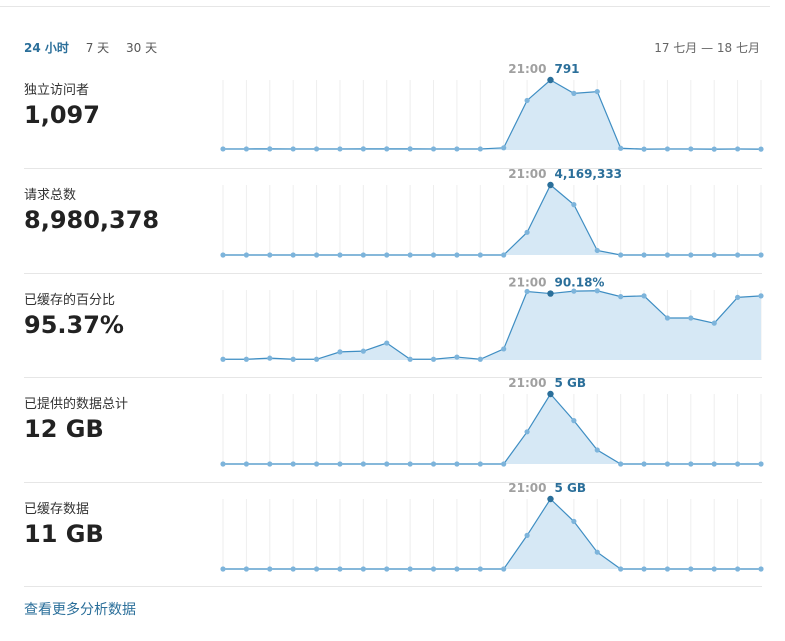 The width and height of the screenshot is (785, 641). What do you see at coordinates (493, 219) in the screenshot?
I see `sparkline-chart: 21:00 4,169,333` at bounding box center [493, 219].